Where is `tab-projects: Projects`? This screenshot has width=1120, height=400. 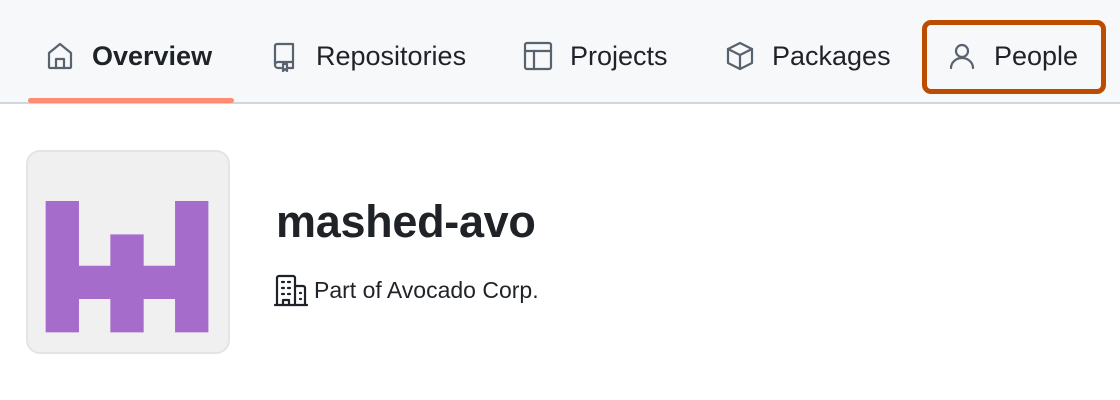 tab-projects: Projects is located at coordinates (595, 56).